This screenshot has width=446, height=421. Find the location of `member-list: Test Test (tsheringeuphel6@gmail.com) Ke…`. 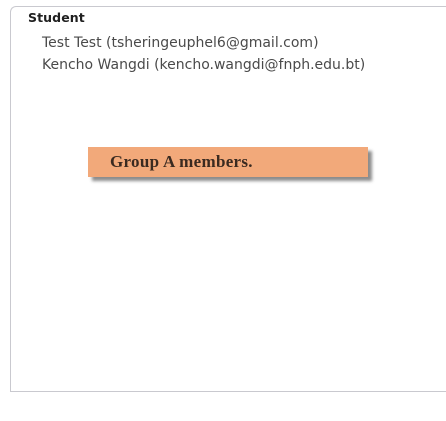

member-list: Test Test (tsheringeuphel6@gmail.com) Ke… is located at coordinates (203, 54).